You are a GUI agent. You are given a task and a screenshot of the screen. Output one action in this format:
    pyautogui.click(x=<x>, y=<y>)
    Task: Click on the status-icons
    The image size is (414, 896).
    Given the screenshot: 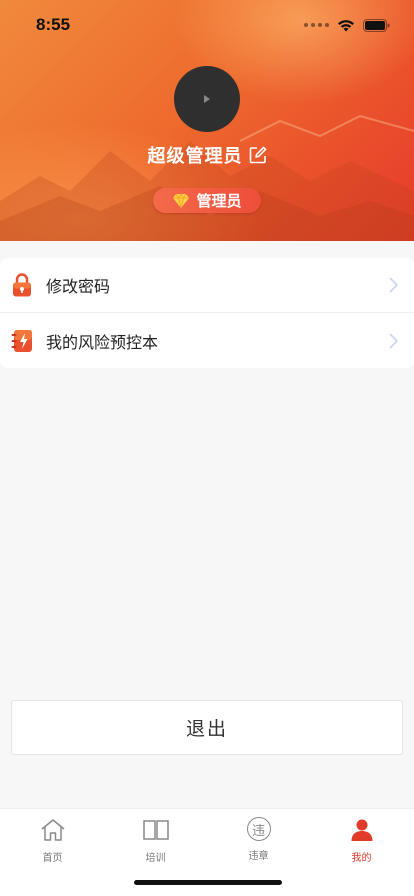 What is the action you would take?
    pyautogui.click(x=347, y=25)
    